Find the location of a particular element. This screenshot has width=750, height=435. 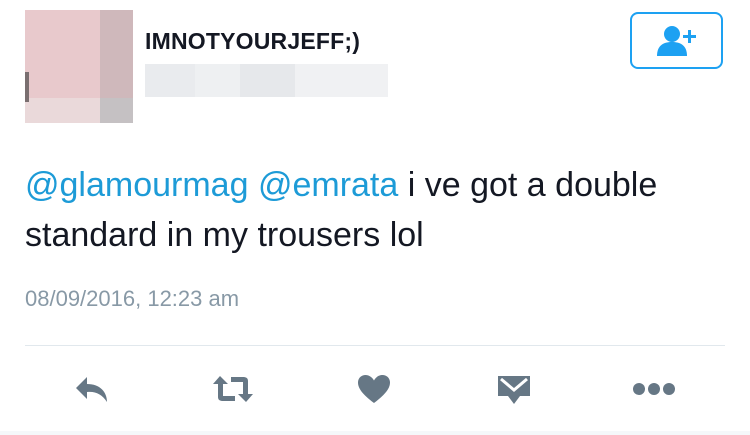

bottom-border is located at coordinates (375, 433).